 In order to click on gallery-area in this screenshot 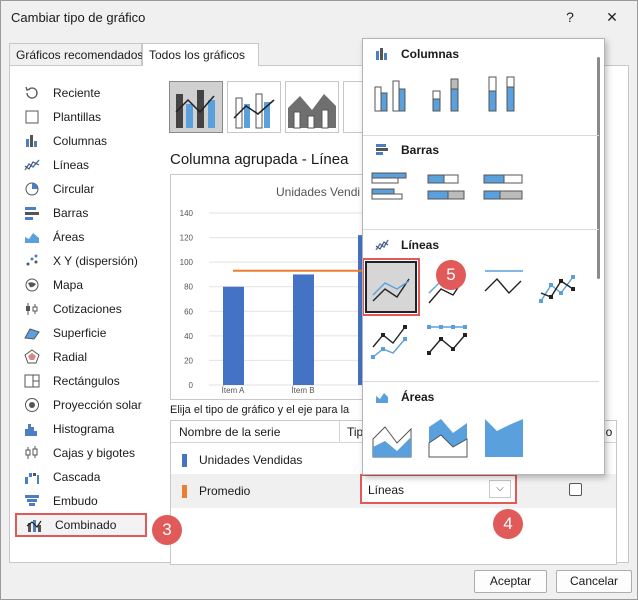, I will do `click(392, 438)`.